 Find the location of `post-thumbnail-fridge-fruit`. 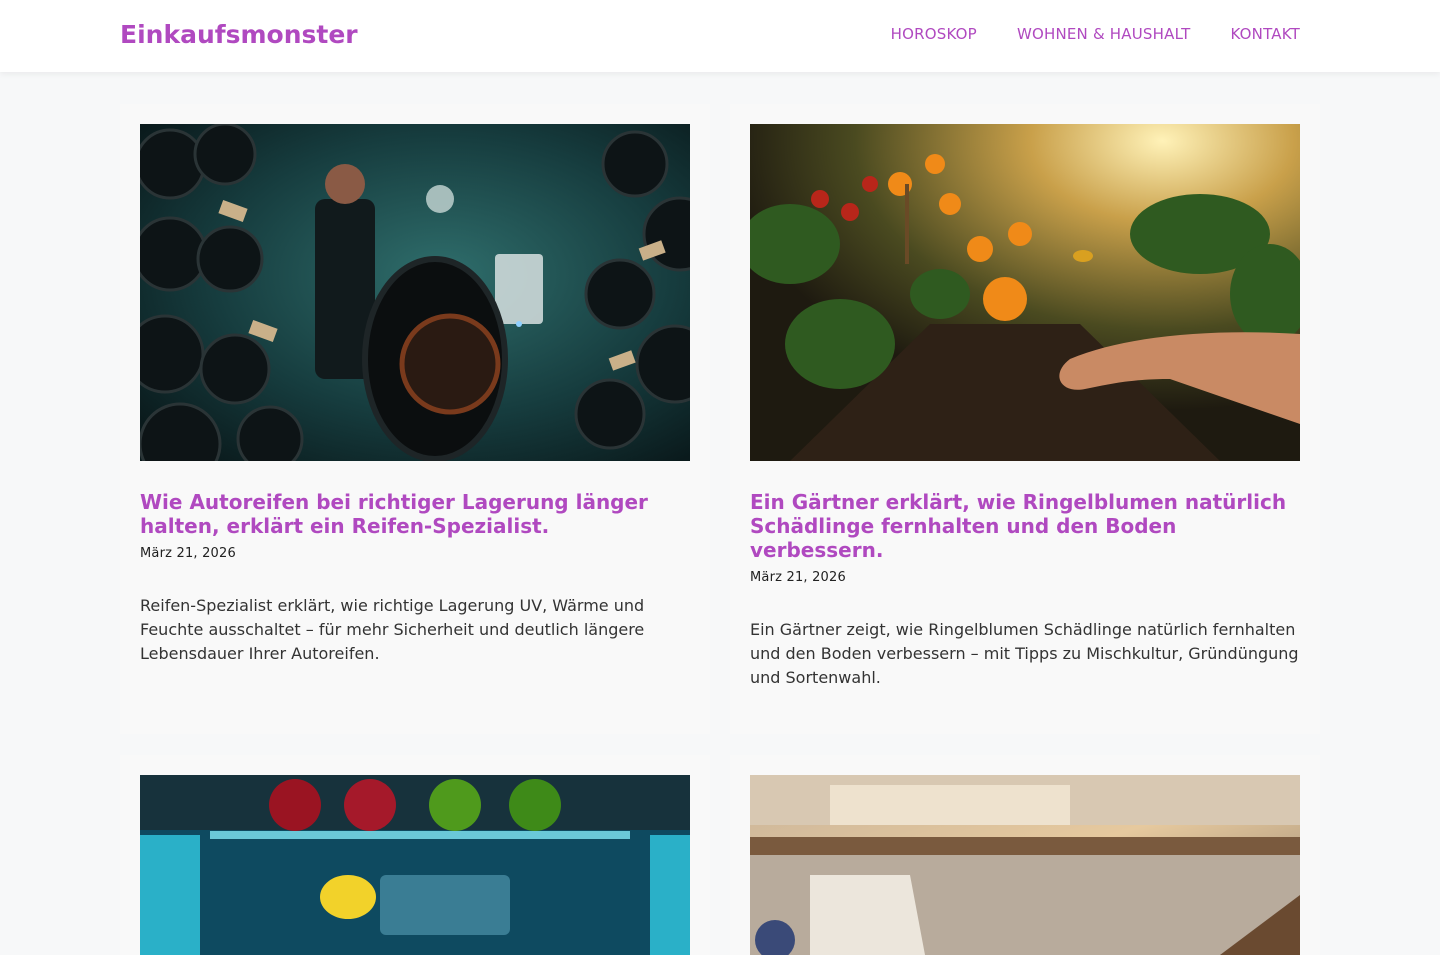

post-thumbnail-fridge-fruit is located at coordinates (415, 865).